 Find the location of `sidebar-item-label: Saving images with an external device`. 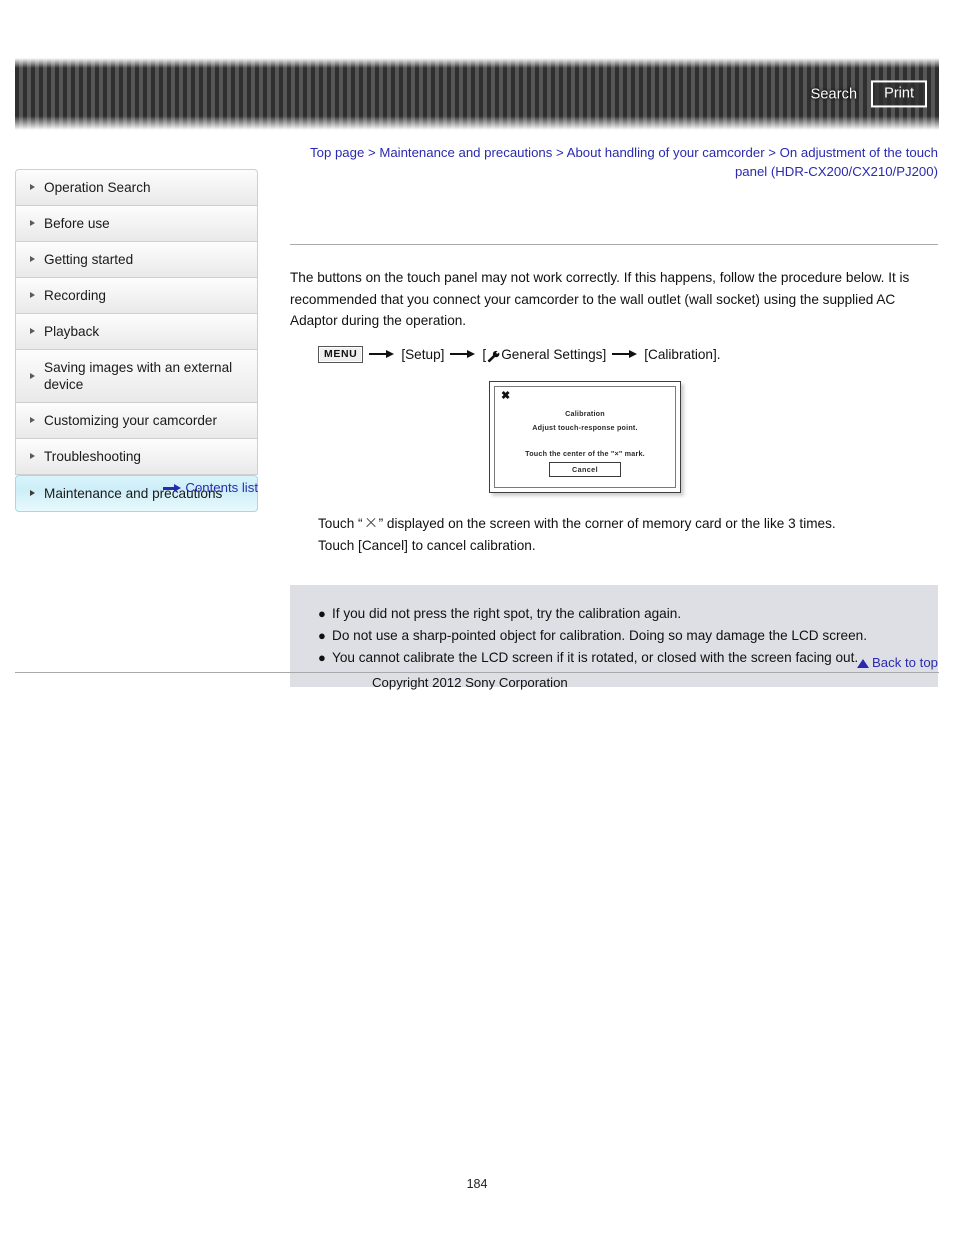

sidebar-item-label: Saving images with an external device is located at coordinates (138, 376).